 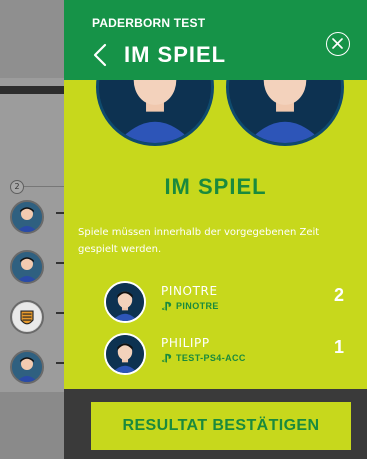 I want to click on panel-title-header: IM SPIEL, so click(x=175, y=54).